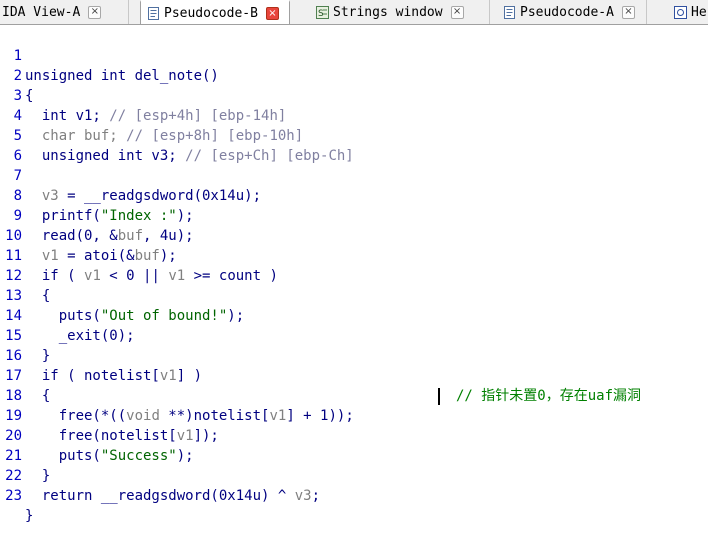 This screenshot has height=546, width=708. What do you see at coordinates (354, 55) in the screenshot?
I see `code-line: 1 unsigned int del_note()` at bounding box center [354, 55].